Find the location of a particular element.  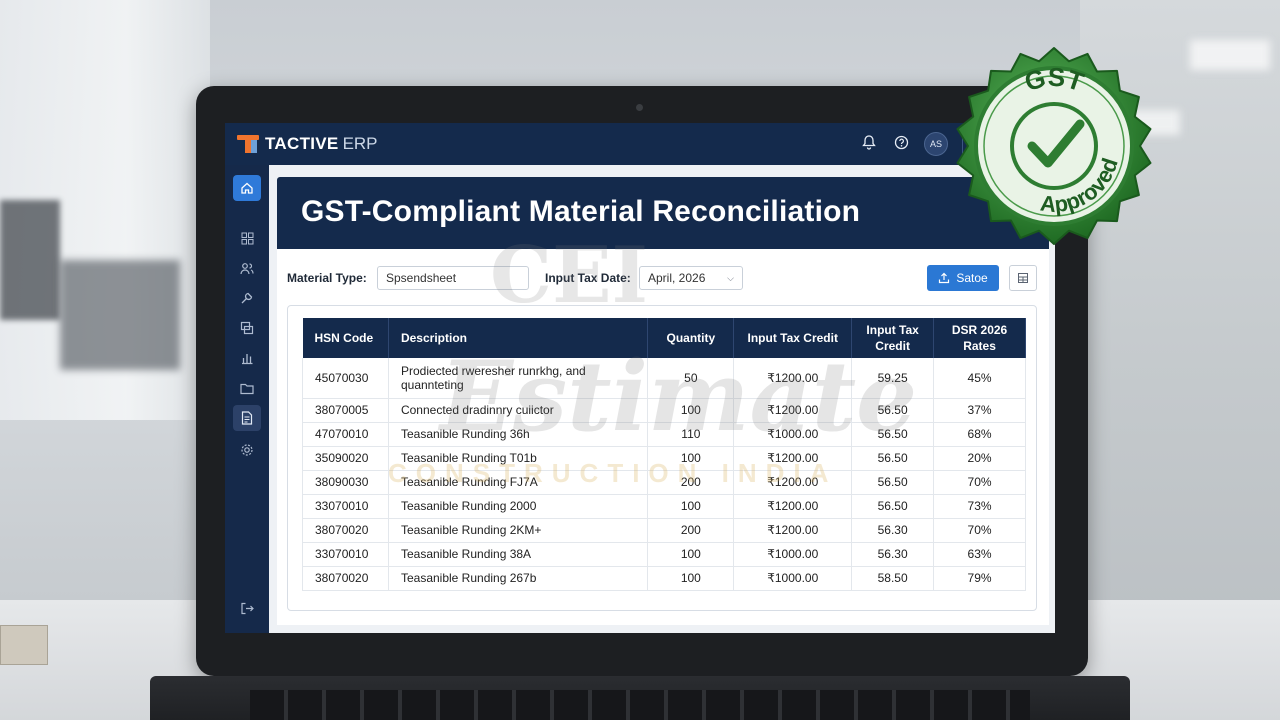

settings-icon is located at coordinates (247, 450).